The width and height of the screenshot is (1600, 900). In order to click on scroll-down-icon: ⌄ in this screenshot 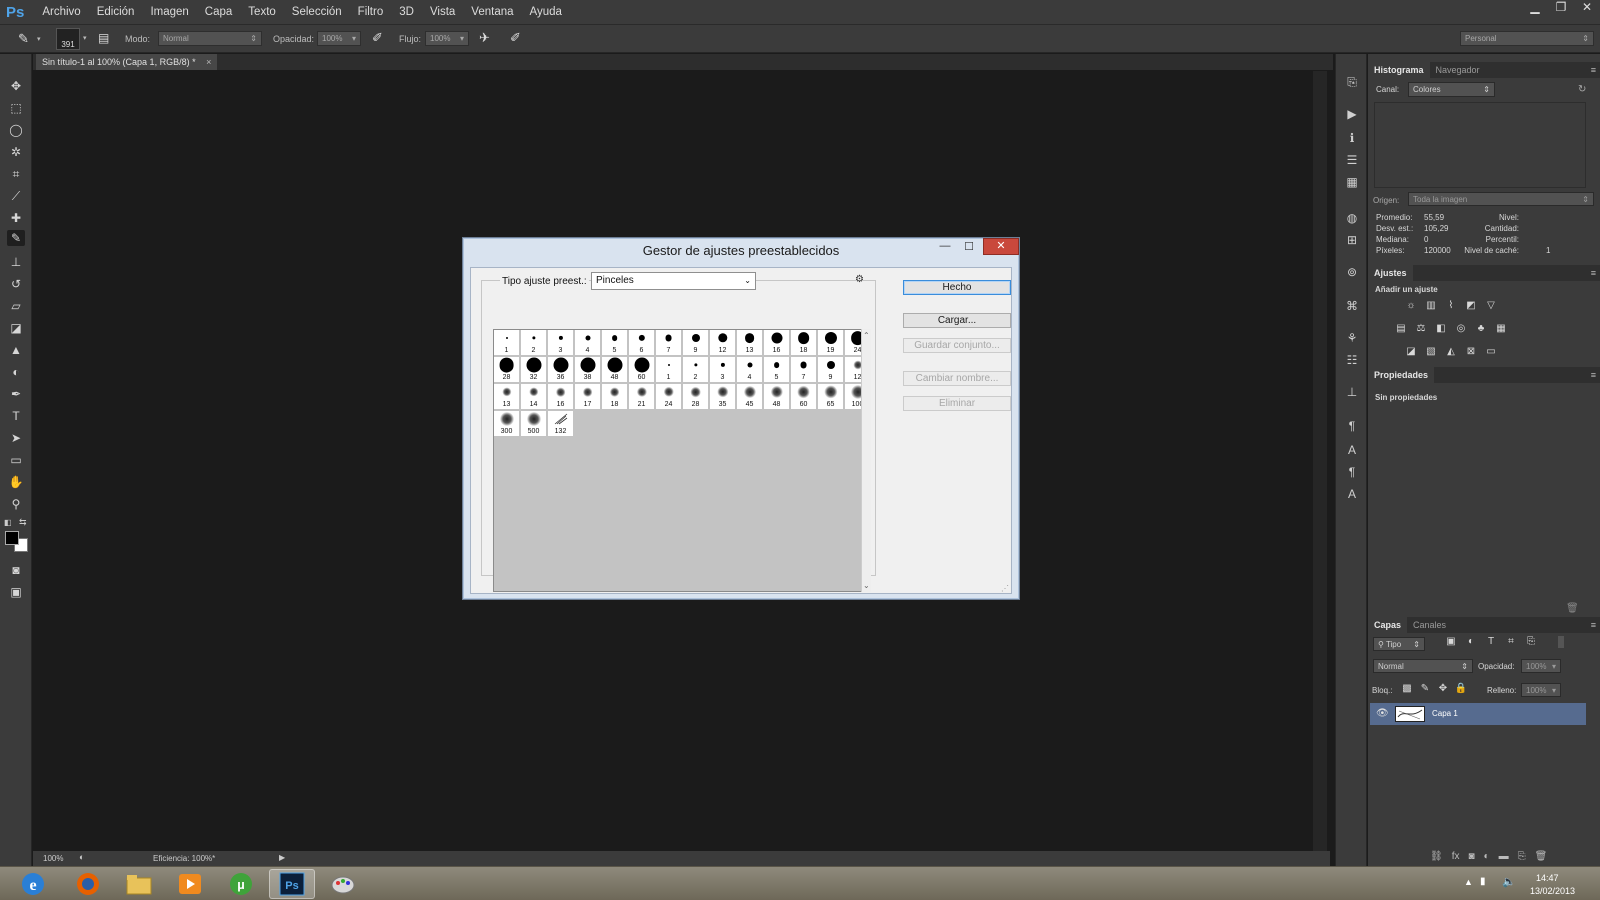, I will do `click(866, 585)`.